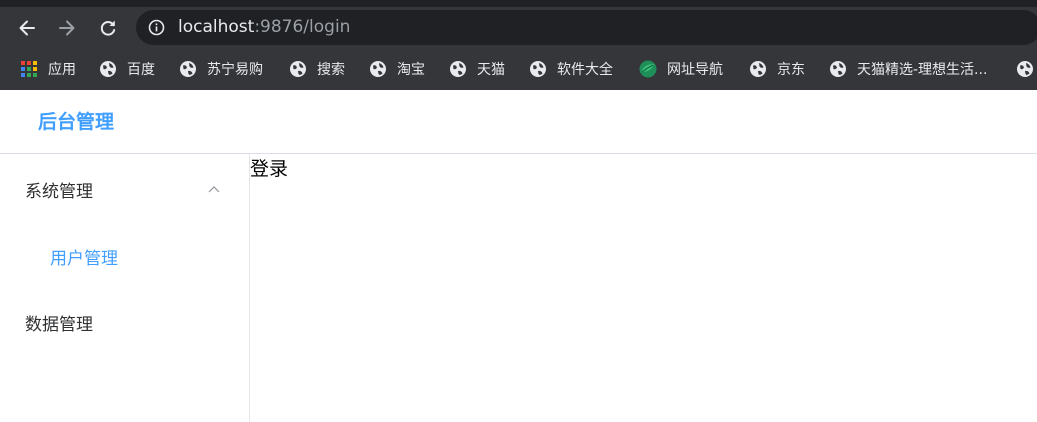 The image size is (1037, 422). Describe the element at coordinates (124, 189) in the screenshot. I see `submenu-system-management: 系统管理` at that location.